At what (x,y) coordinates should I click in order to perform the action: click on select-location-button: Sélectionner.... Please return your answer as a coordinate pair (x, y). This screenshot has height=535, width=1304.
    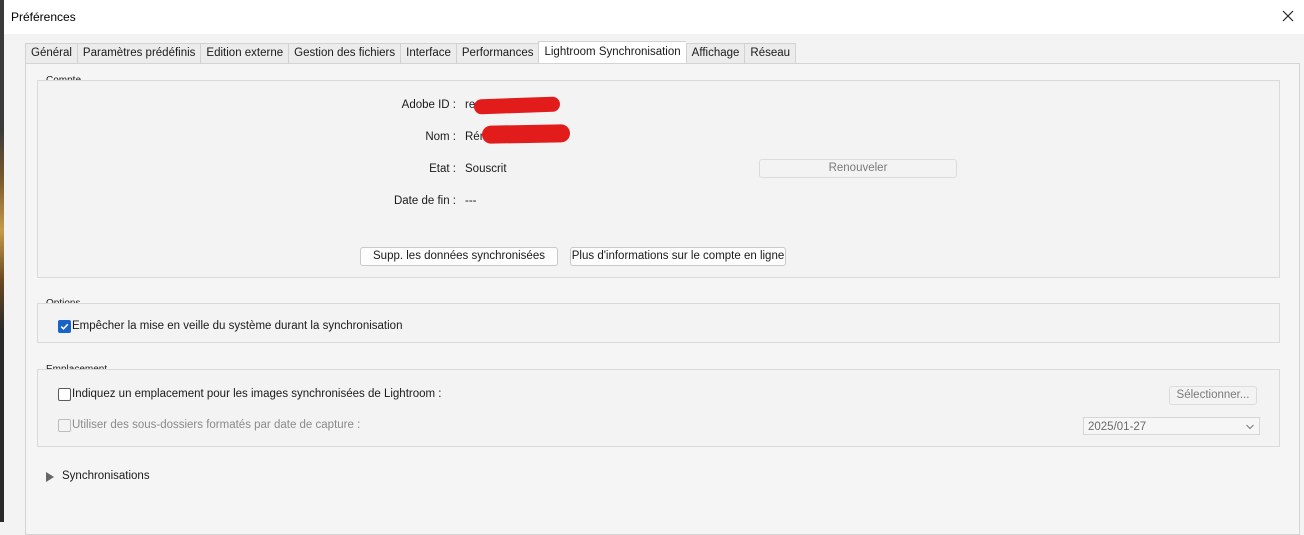
    Looking at the image, I should click on (1213, 395).